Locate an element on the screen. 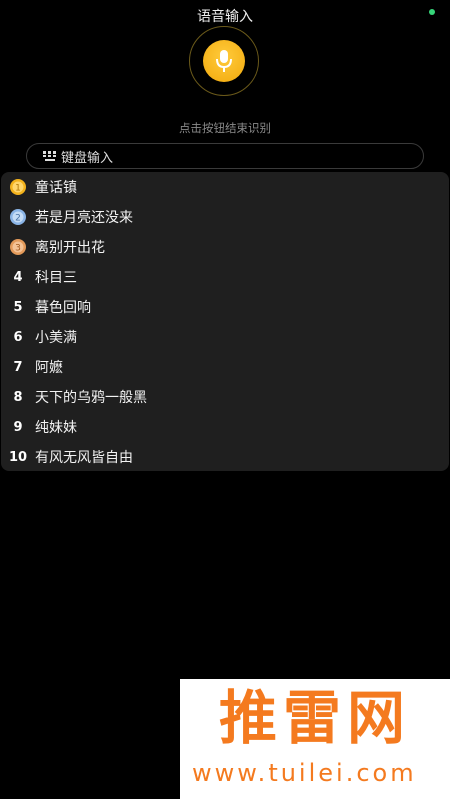 This screenshot has height=799, width=450. suggestion-text: 有风无风皆自由 is located at coordinates (84, 458).